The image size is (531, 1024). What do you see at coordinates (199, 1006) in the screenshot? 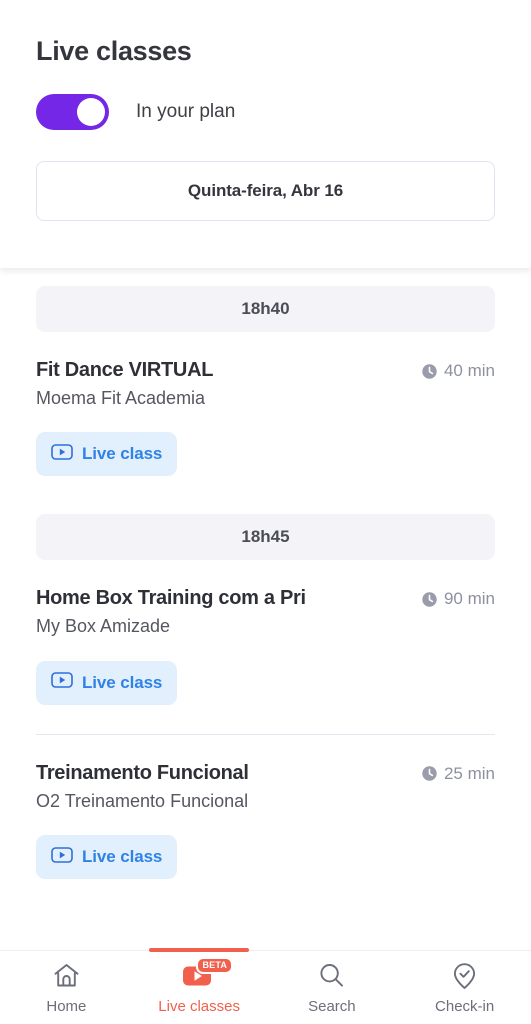
I see `nav-label-live-classes: Live classes` at bounding box center [199, 1006].